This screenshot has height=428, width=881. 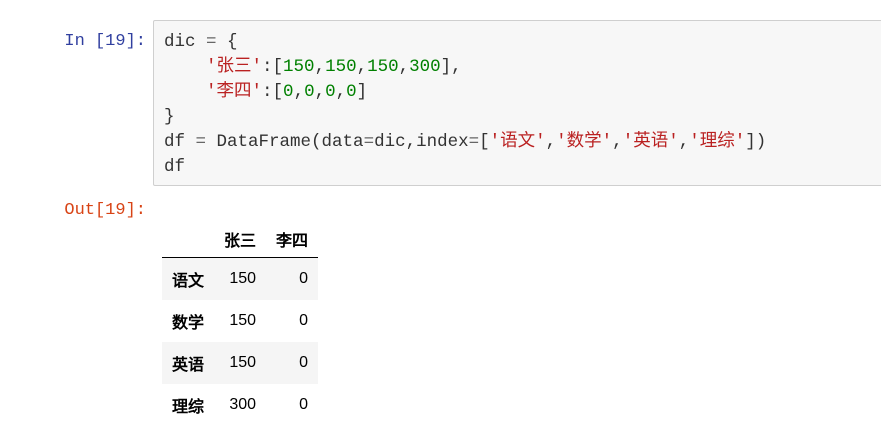 I want to click on code-token: [, so click(x=484, y=142).